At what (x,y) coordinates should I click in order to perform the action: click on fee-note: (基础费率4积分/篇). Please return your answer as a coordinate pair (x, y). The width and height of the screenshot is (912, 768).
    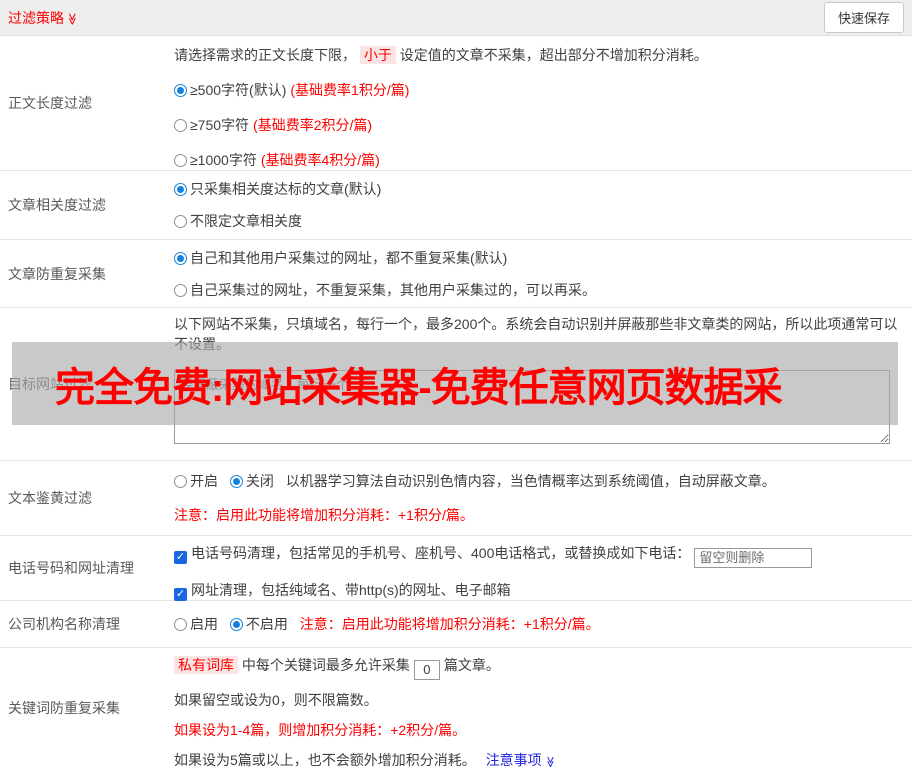
    Looking at the image, I should click on (320, 160).